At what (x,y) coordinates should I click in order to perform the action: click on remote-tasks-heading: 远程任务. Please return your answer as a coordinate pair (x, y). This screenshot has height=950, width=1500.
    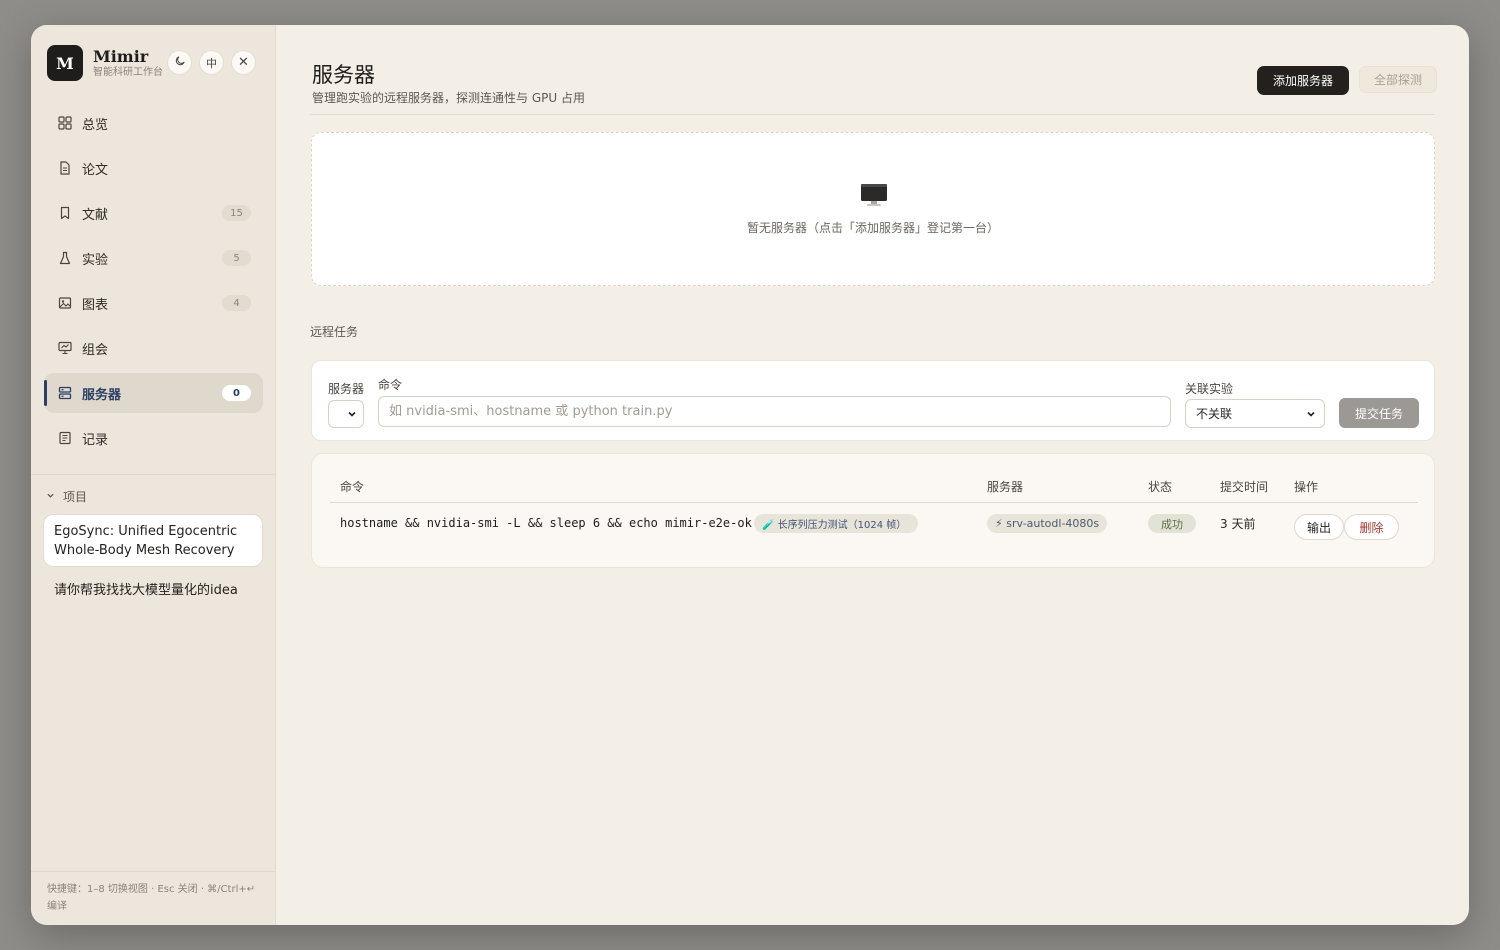
    Looking at the image, I should click on (334, 332).